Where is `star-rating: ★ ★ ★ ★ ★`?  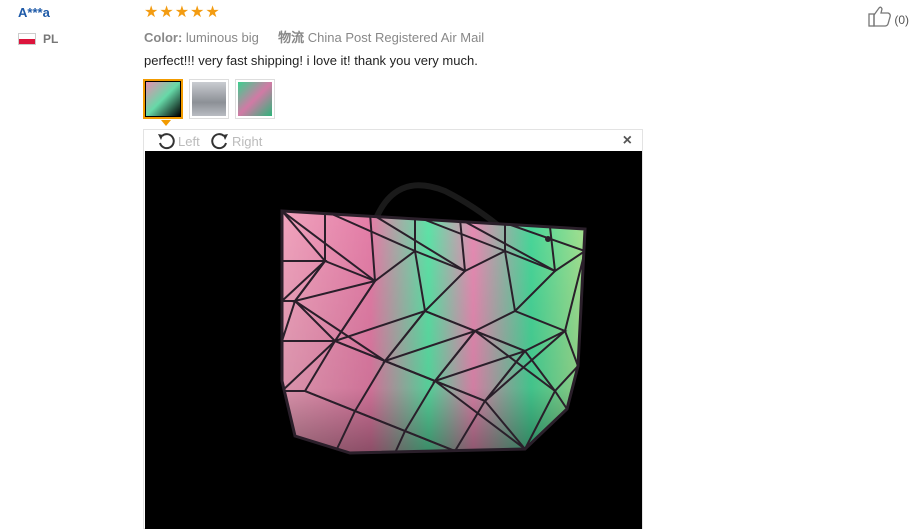
star-rating: ★ ★ ★ ★ ★ is located at coordinates (182, 13).